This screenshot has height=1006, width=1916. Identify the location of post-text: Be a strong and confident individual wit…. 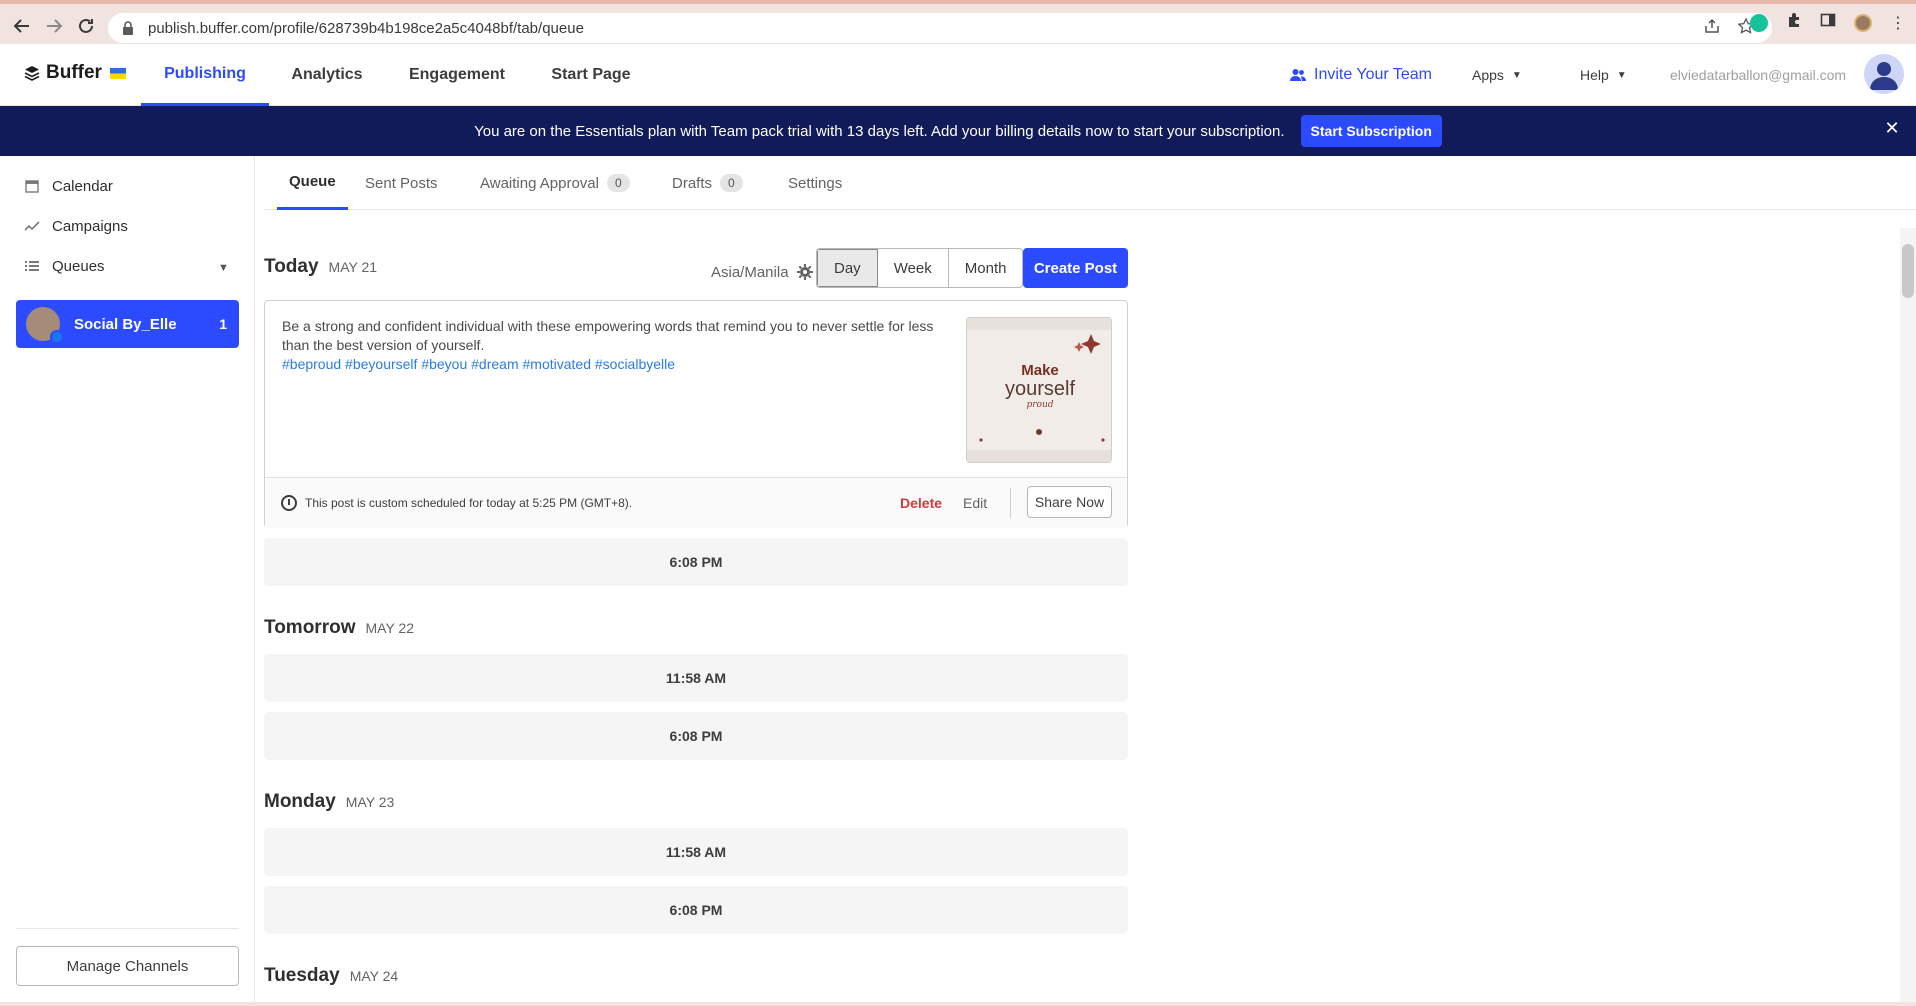
(608, 335).